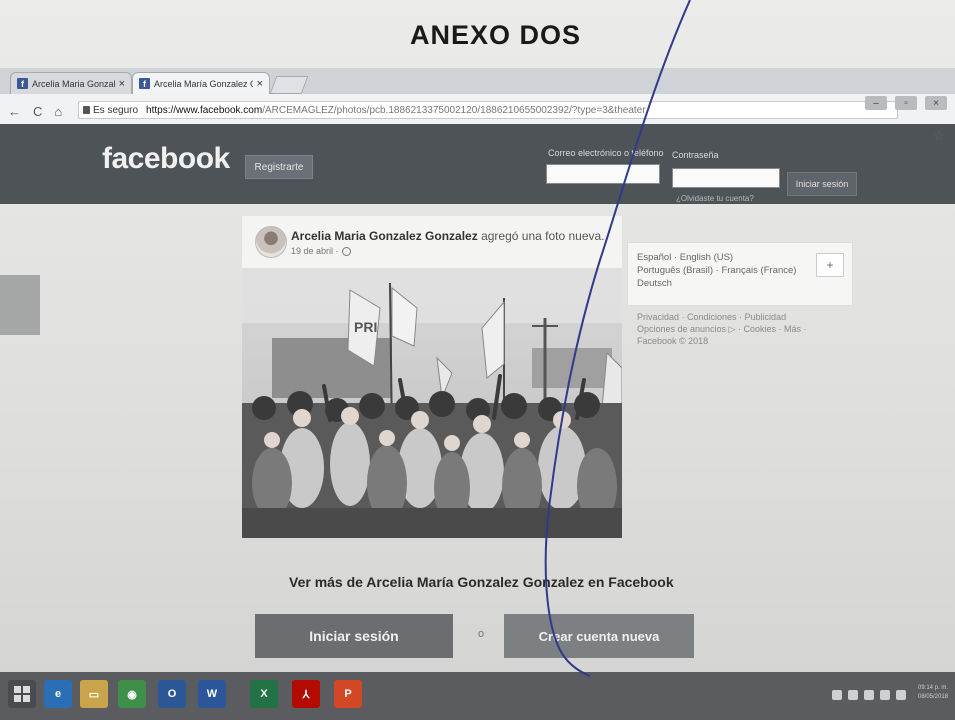  What do you see at coordinates (315, 251) in the screenshot?
I see `post-date-text: 19 de abril ·` at bounding box center [315, 251].